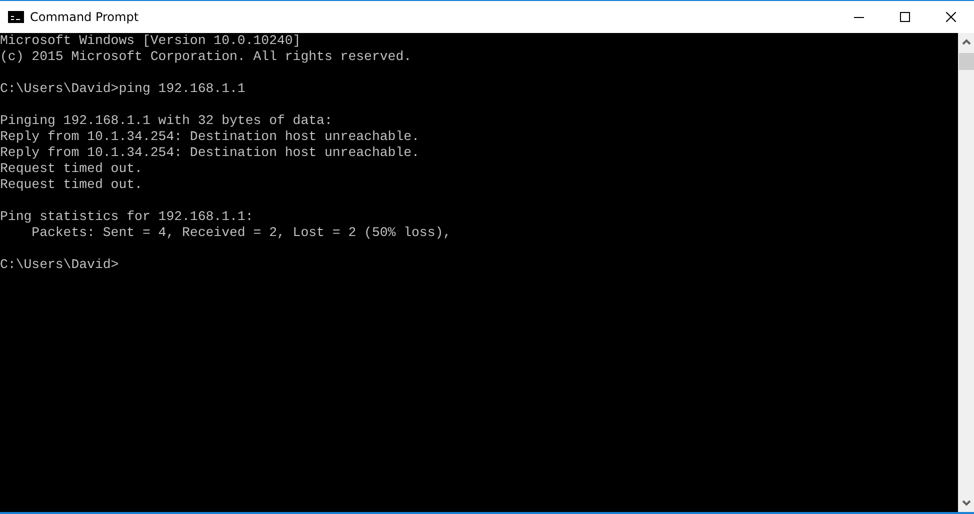 Image resolution: width=974 pixels, height=514 pixels. I want to click on scrollbar, so click(966, 272).